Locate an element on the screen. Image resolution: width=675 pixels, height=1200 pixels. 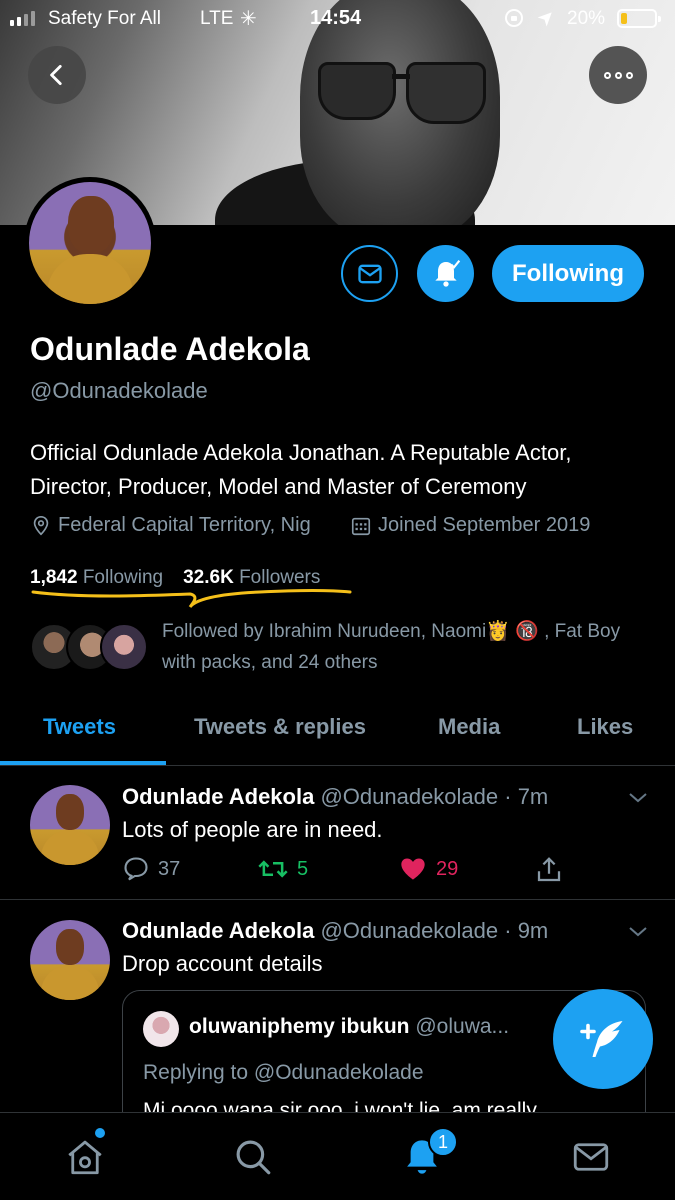
nav-messages is located at coordinates (591, 1157).